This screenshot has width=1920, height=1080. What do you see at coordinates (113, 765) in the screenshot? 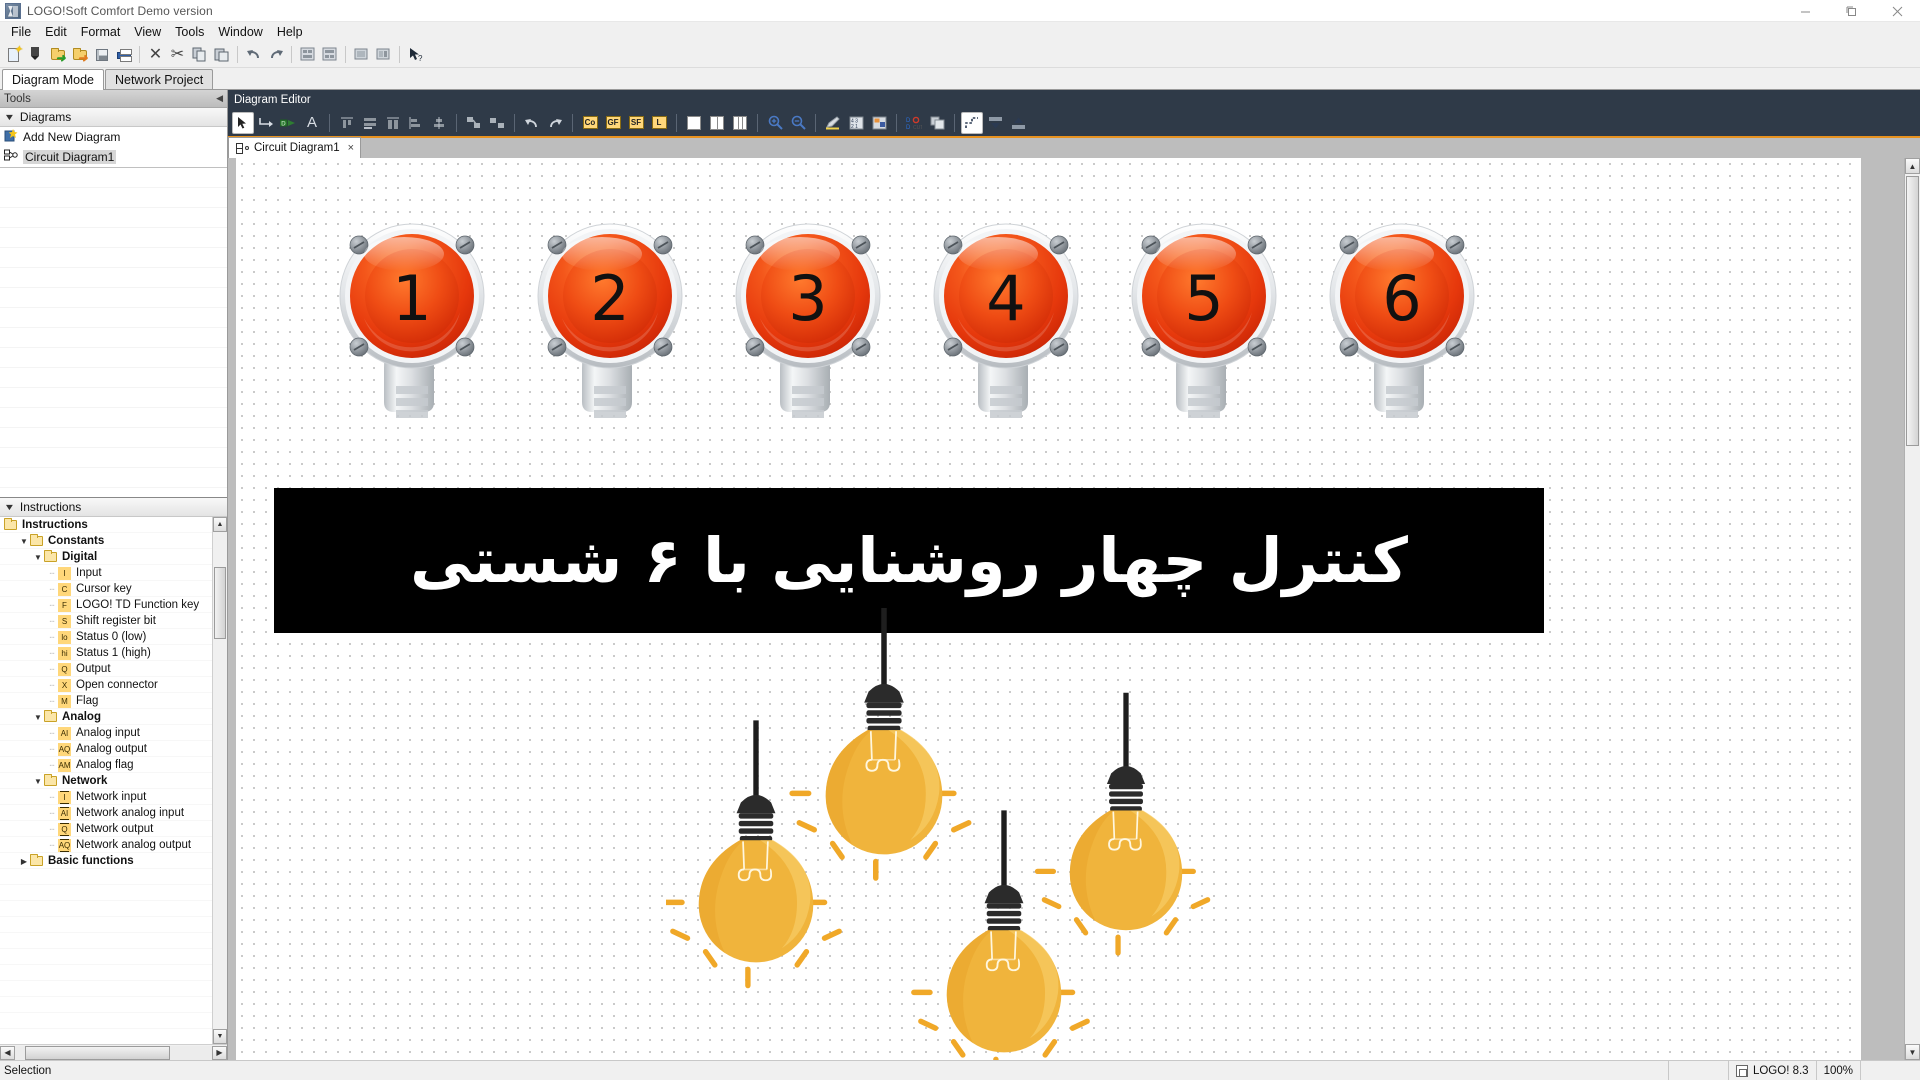
I see `tree-item: ┄ AM Analog flag` at bounding box center [113, 765].